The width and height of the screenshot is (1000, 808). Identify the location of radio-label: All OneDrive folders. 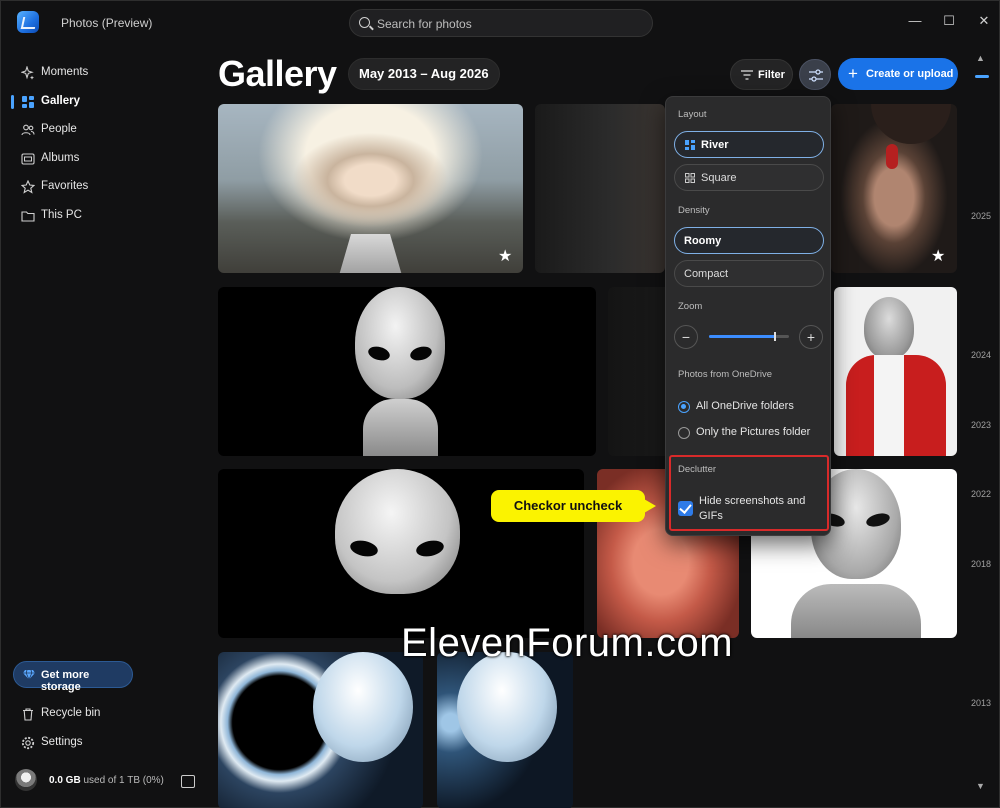
(745, 406).